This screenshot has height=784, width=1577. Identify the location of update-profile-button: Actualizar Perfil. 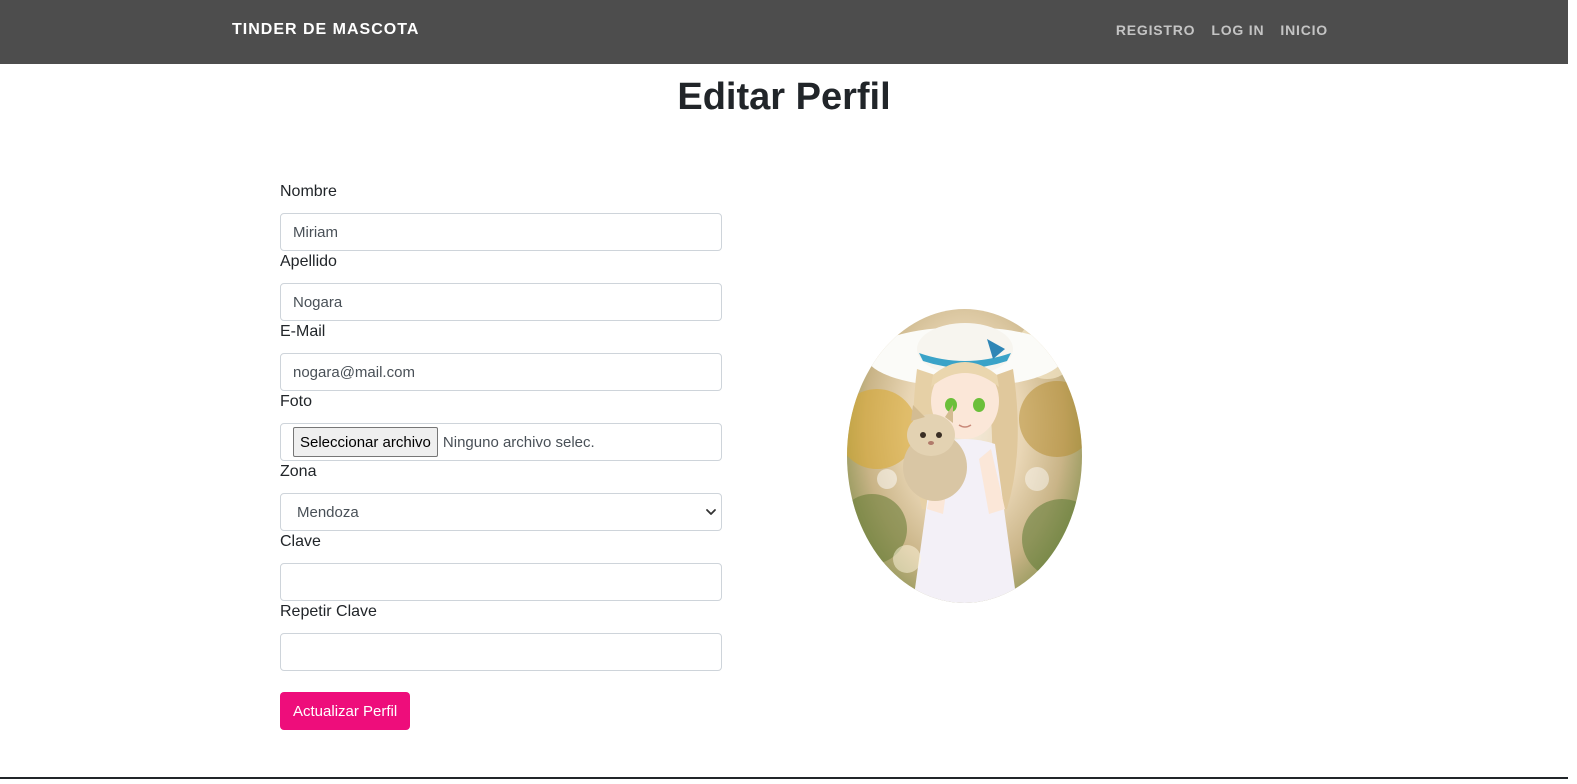
(345, 711).